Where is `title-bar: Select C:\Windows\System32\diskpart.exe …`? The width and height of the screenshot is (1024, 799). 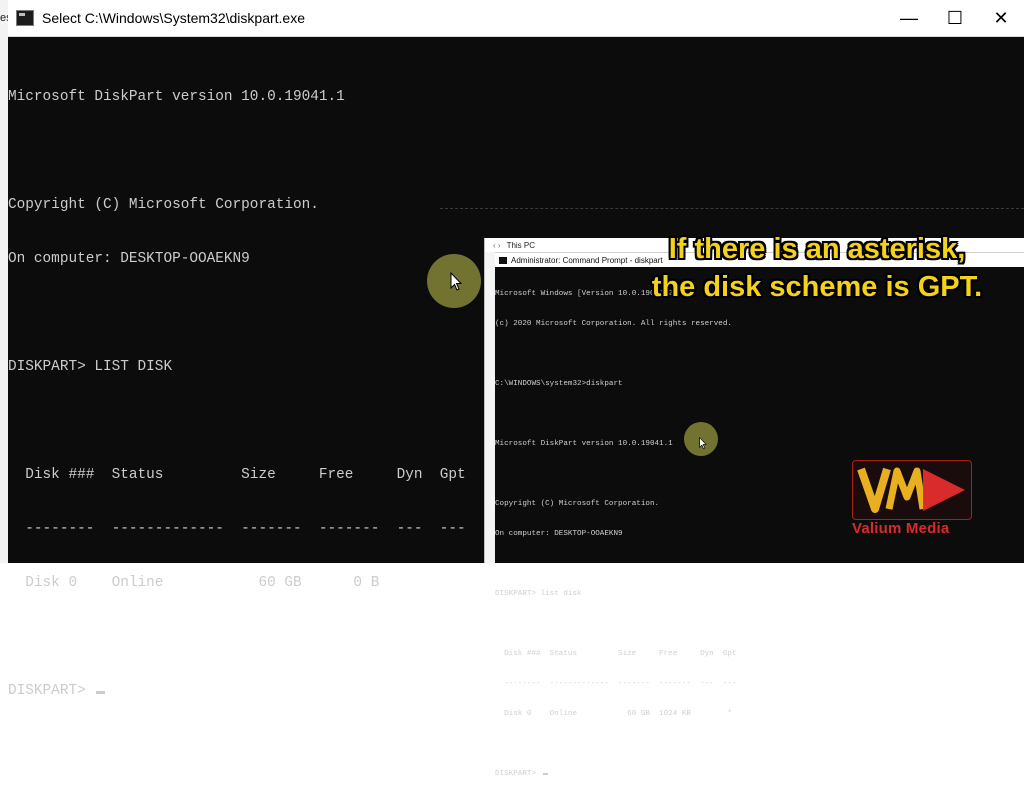 title-bar: Select C:\Windows\System32\diskpart.exe … is located at coordinates (516, 18).